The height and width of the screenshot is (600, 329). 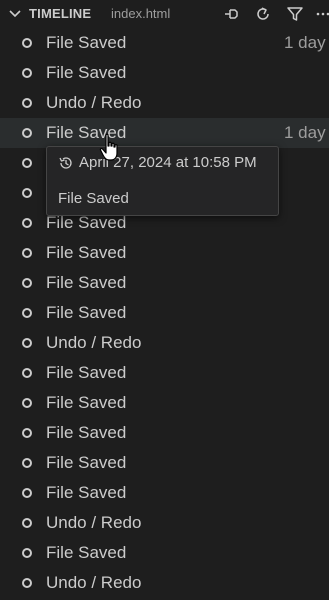 What do you see at coordinates (108, 147) in the screenshot?
I see `hand-cursor-icon` at bounding box center [108, 147].